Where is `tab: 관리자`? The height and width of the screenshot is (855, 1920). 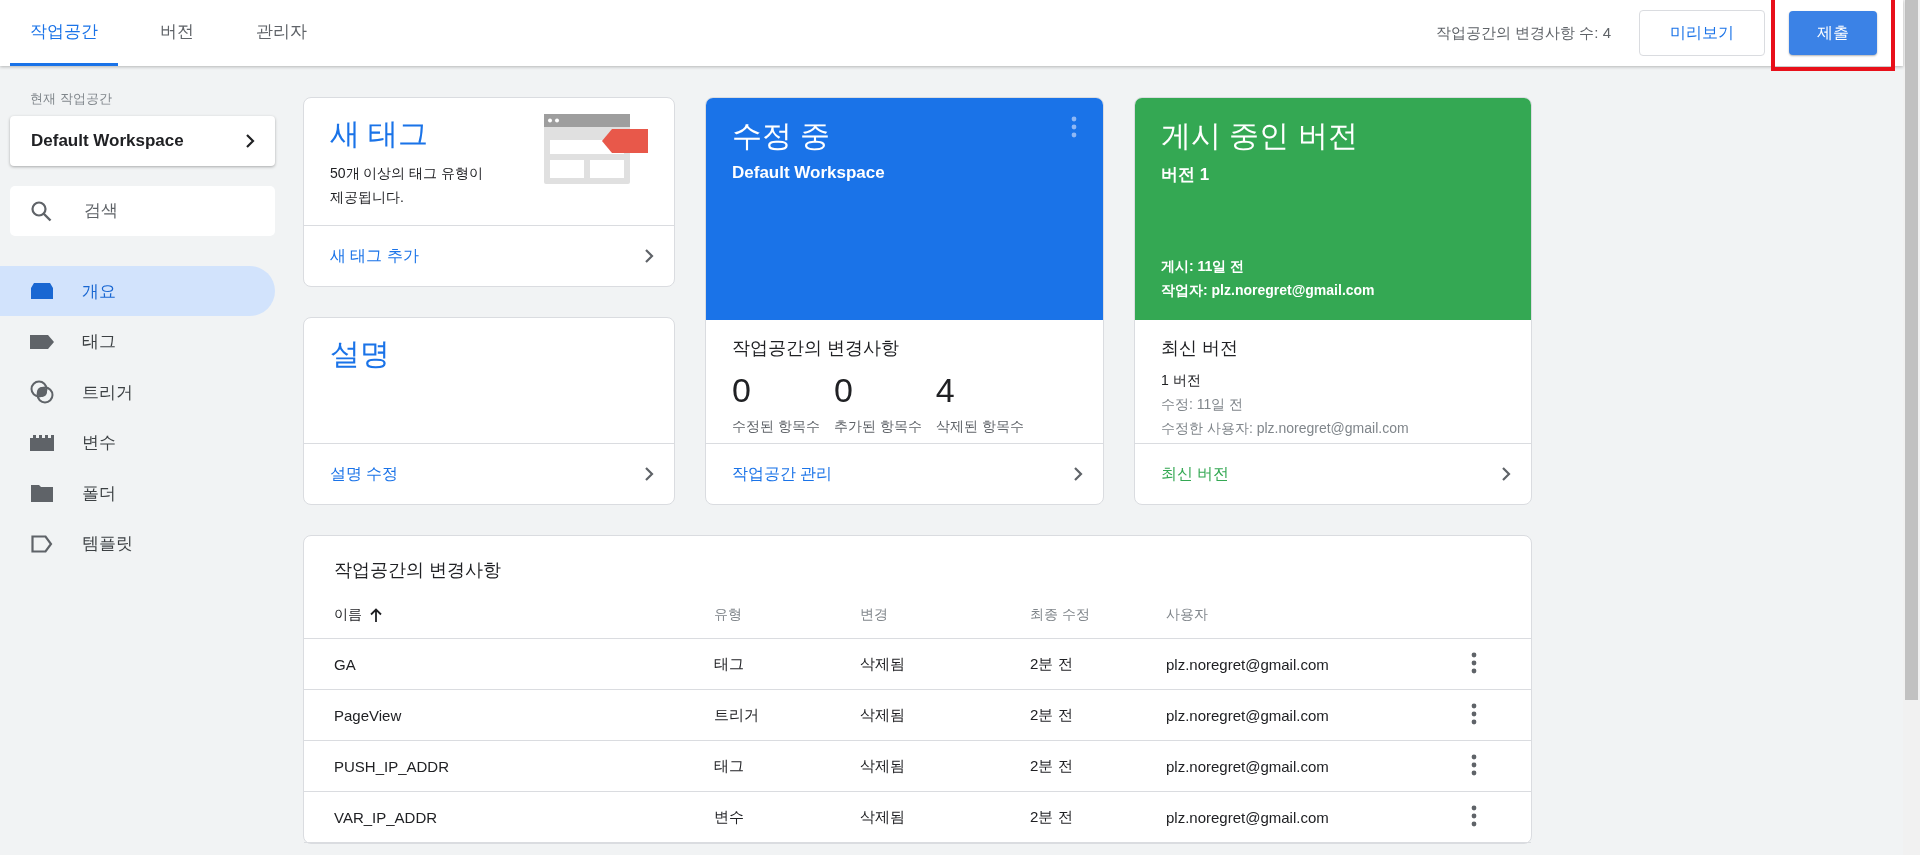 tab: 관리자 is located at coordinates (281, 33).